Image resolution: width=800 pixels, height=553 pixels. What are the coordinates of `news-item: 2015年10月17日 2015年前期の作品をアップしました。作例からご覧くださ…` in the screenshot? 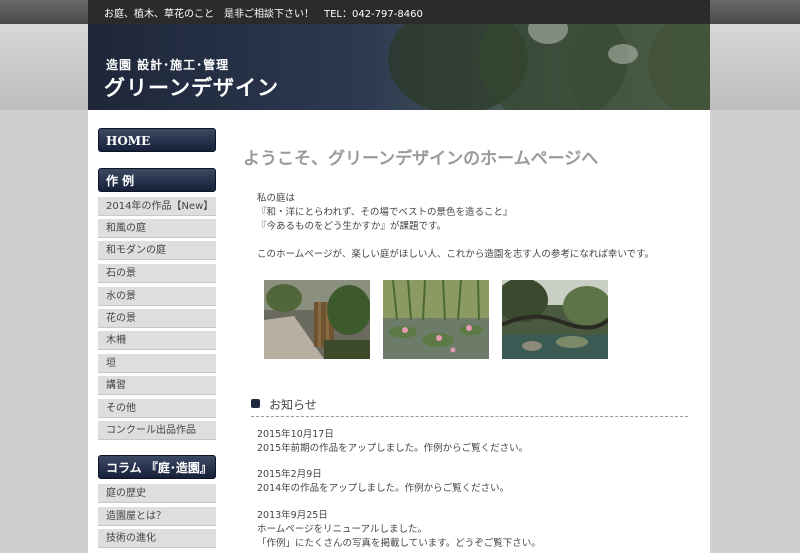 It's located at (392, 442).